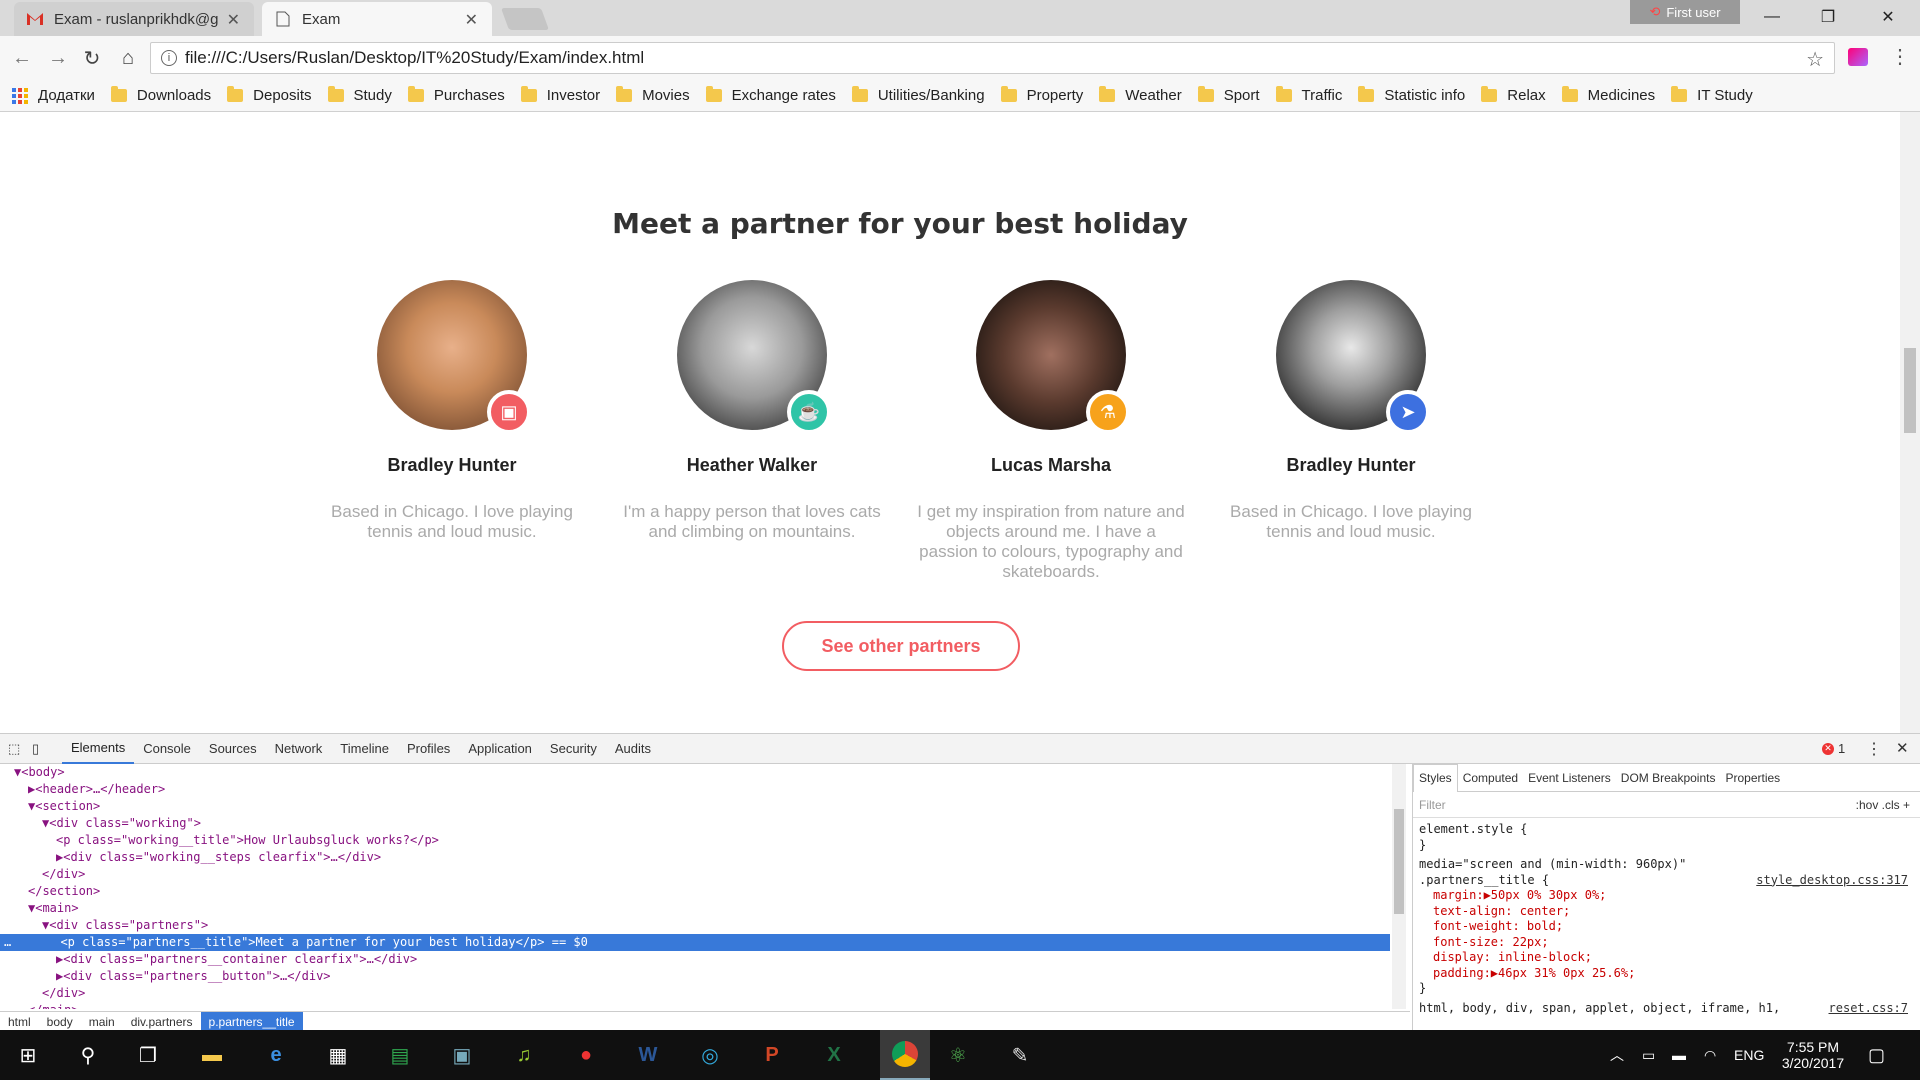 The width and height of the screenshot is (1920, 1080). What do you see at coordinates (1868, 1009) in the screenshot?
I see `stylesheet-link: reset.css:7` at bounding box center [1868, 1009].